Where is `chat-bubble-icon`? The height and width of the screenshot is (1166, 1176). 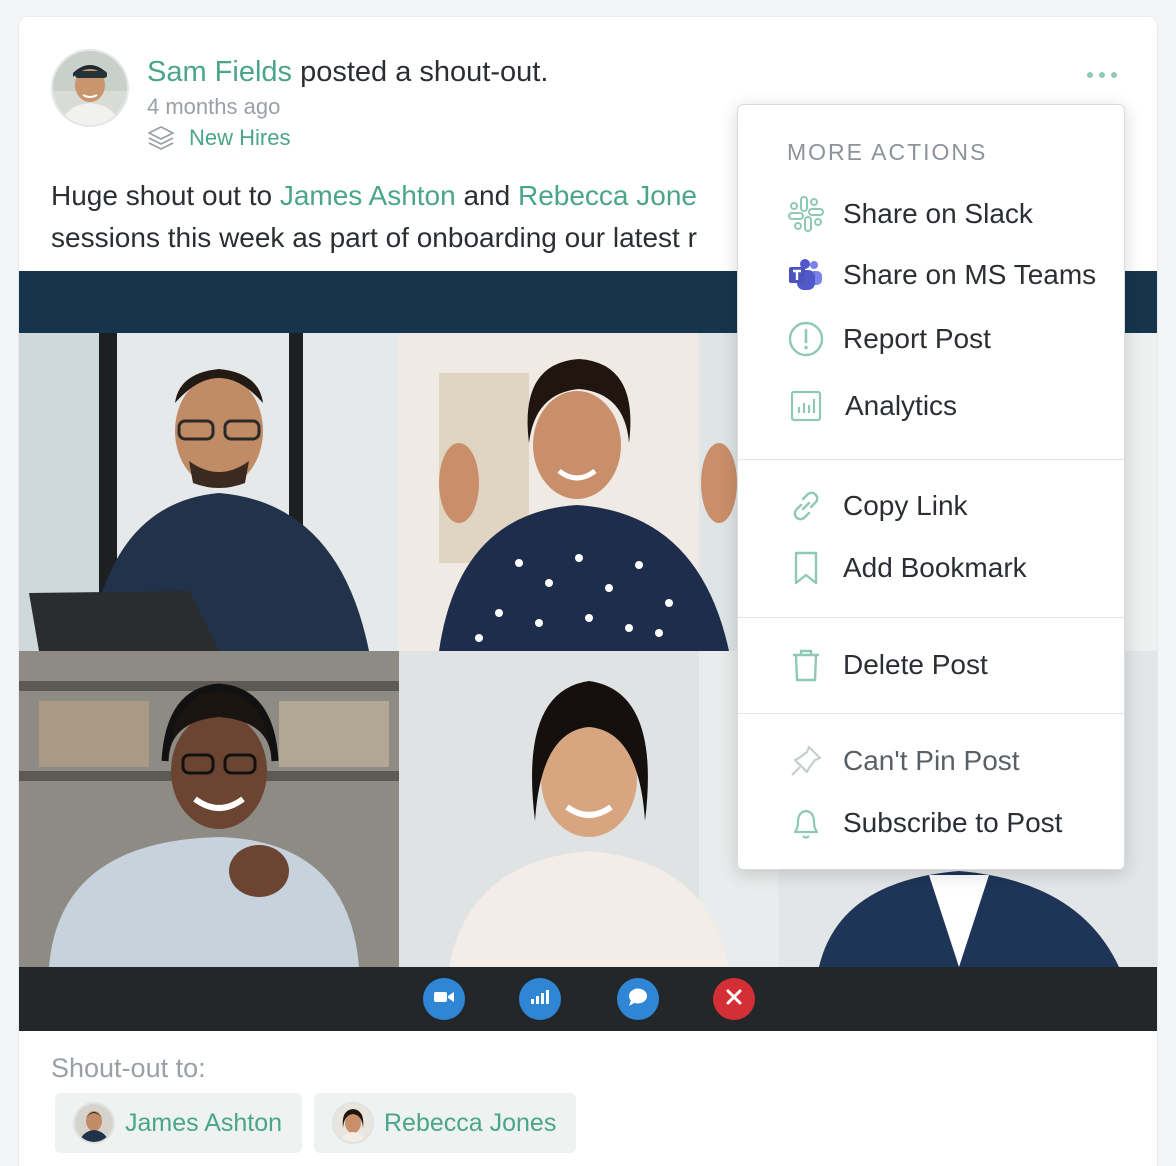 chat-bubble-icon is located at coordinates (638, 999).